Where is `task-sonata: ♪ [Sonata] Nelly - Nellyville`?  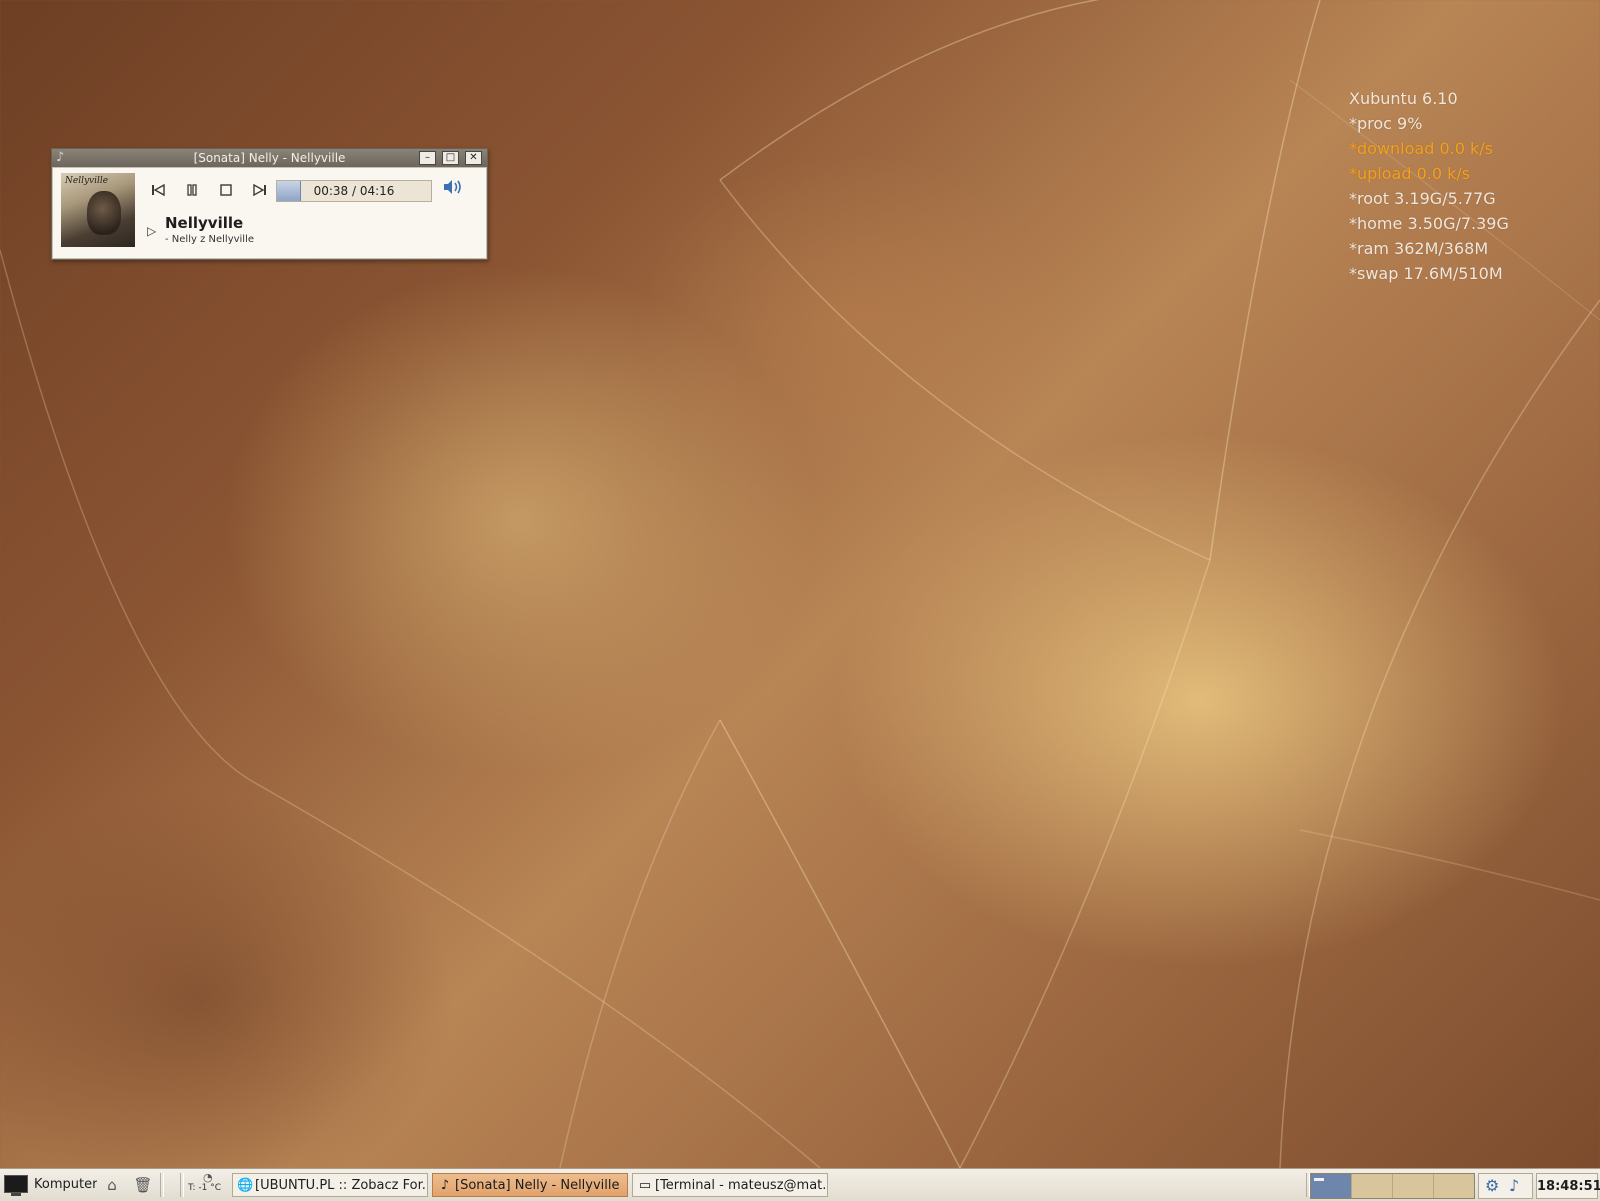 task-sonata: ♪ [Sonata] Nelly - Nellyville is located at coordinates (530, 1185).